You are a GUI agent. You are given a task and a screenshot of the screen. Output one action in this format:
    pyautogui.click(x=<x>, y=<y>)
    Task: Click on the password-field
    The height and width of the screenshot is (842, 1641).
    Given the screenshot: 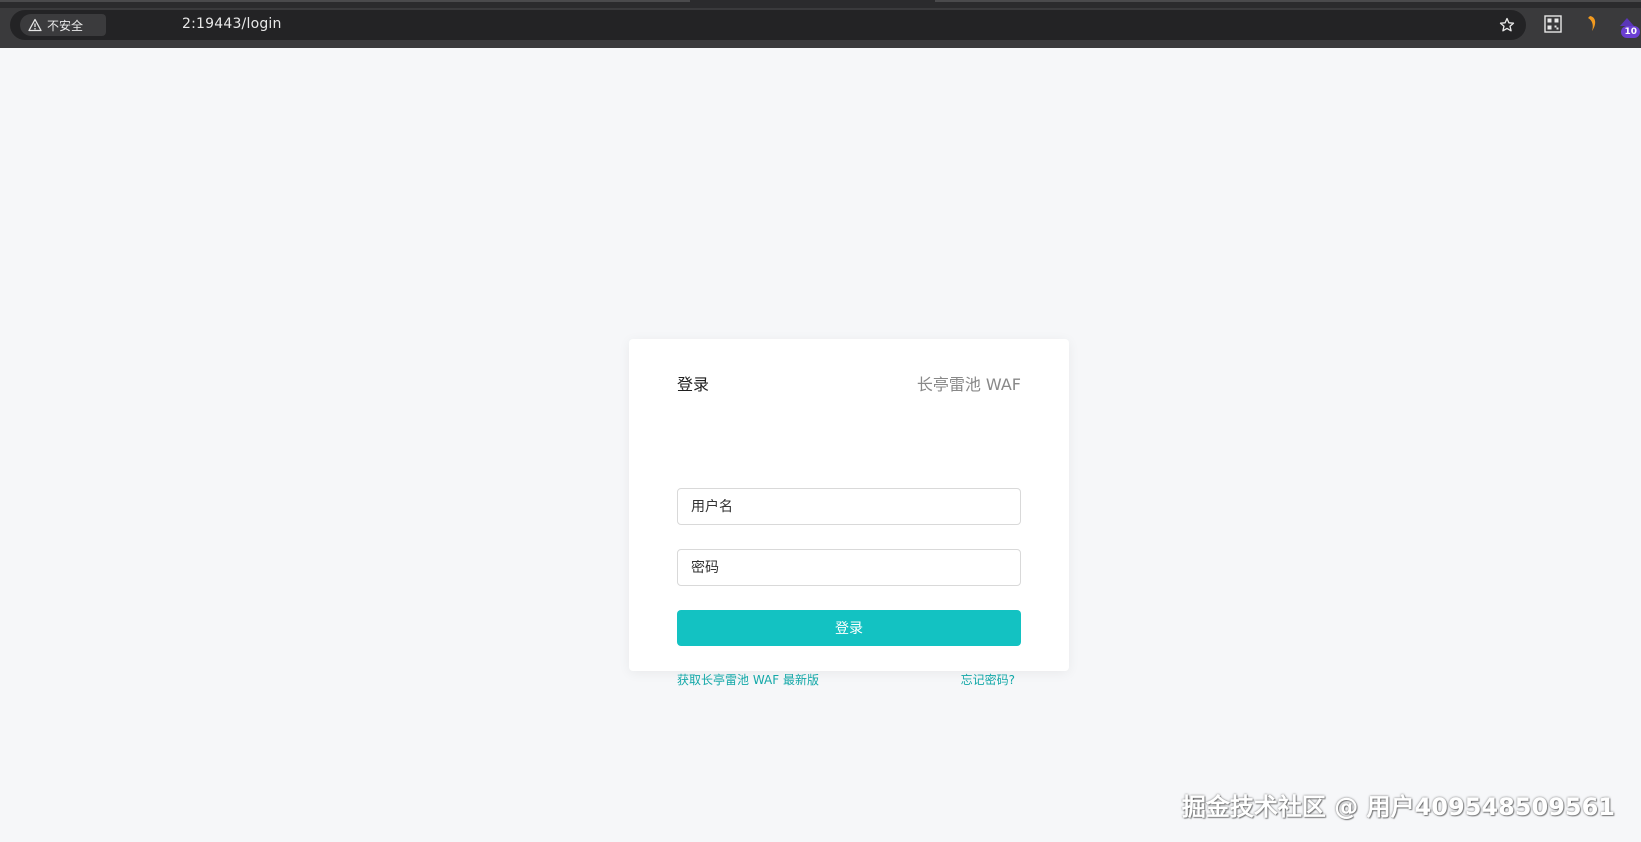 What is the action you would take?
    pyautogui.click(x=849, y=567)
    